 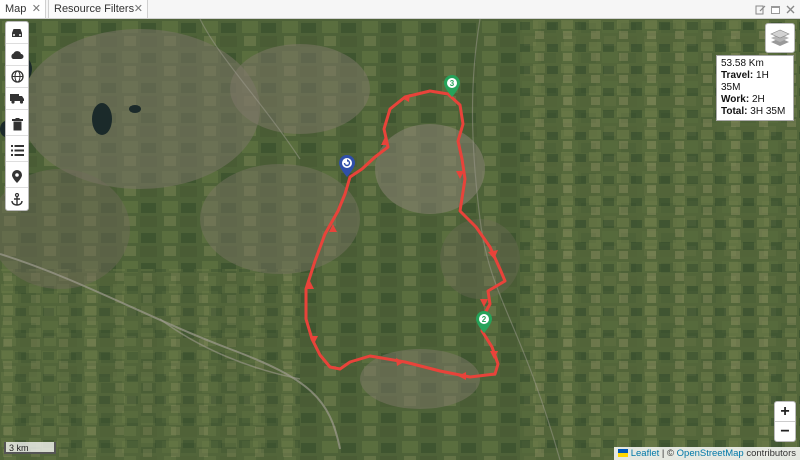 I want to click on globe-button, so click(x=17, y=77).